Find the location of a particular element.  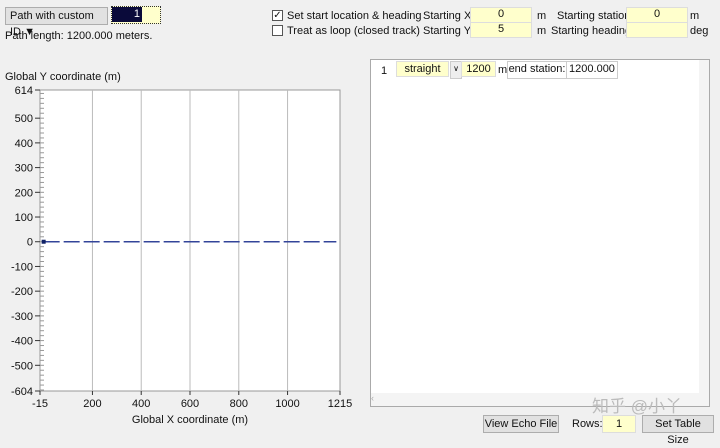

y-tick-label: 100 is located at coordinates (24, 218).